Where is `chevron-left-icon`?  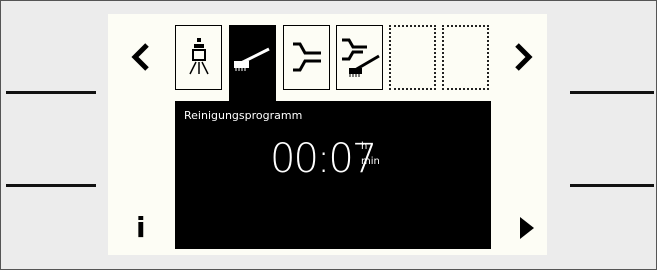
chevron-left-icon is located at coordinates (141, 59).